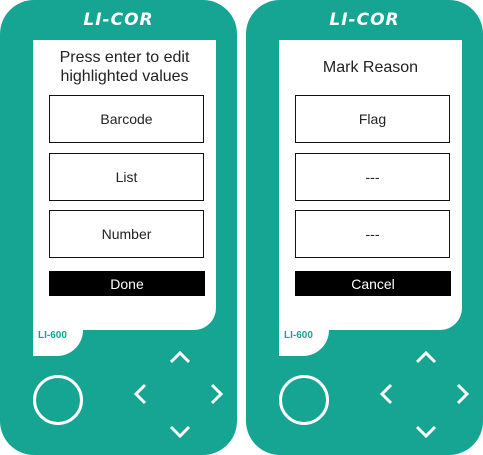 The height and width of the screenshot is (455, 483). What do you see at coordinates (372, 119) in the screenshot?
I see `option-flag: Flag` at bounding box center [372, 119].